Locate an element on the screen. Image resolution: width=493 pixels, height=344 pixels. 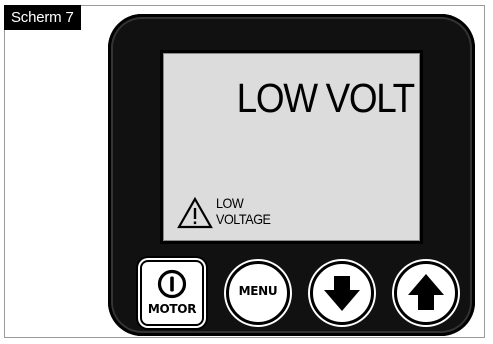
display-main-text: LOW VOLT is located at coordinates (325, 98).